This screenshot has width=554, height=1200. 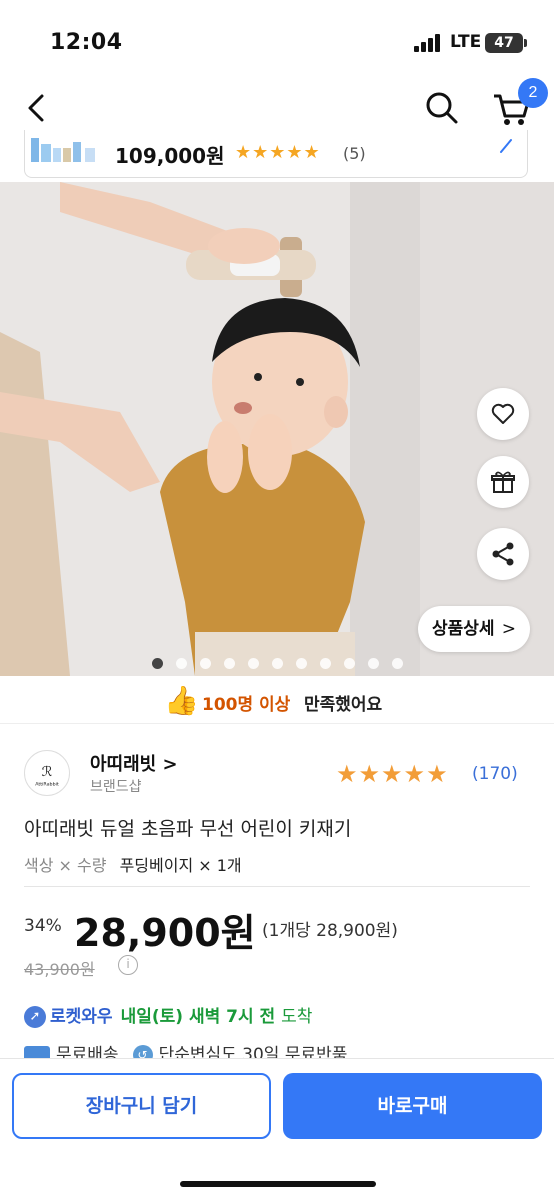 What do you see at coordinates (466, 42) in the screenshot?
I see `network-label: LTE` at bounding box center [466, 42].